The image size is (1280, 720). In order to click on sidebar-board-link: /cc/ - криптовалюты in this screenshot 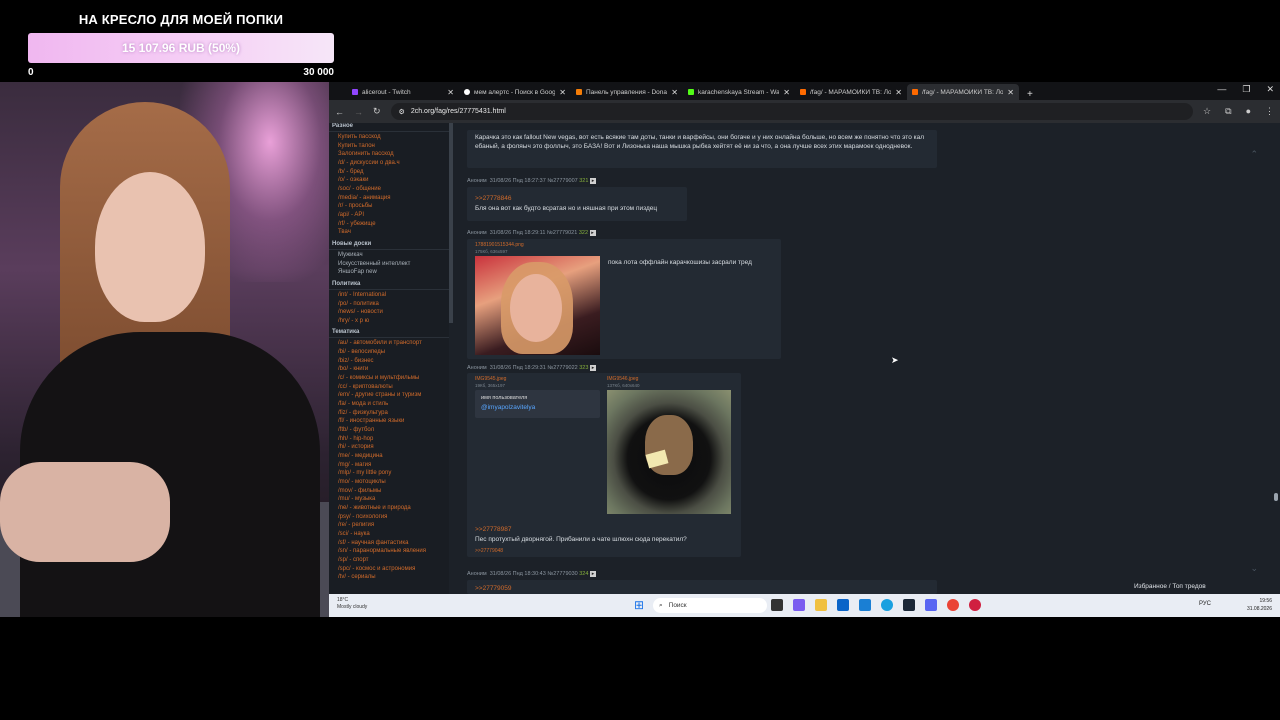, I will do `click(389, 387)`.